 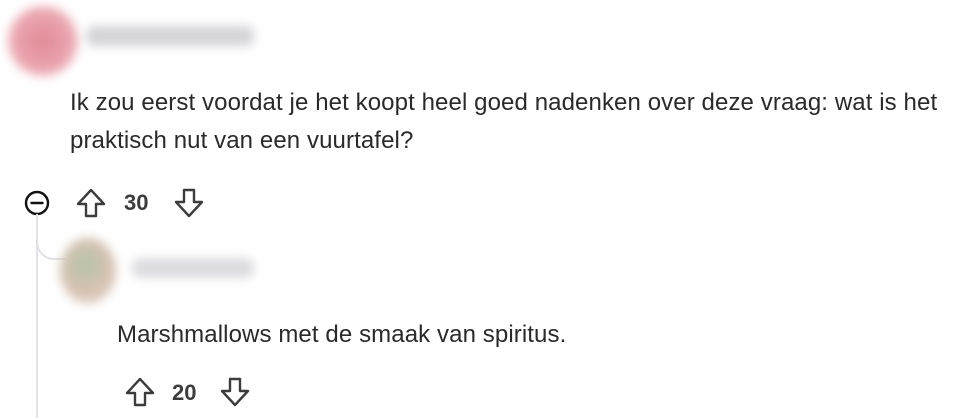 I want to click on minus-circle-icon, so click(x=37, y=203).